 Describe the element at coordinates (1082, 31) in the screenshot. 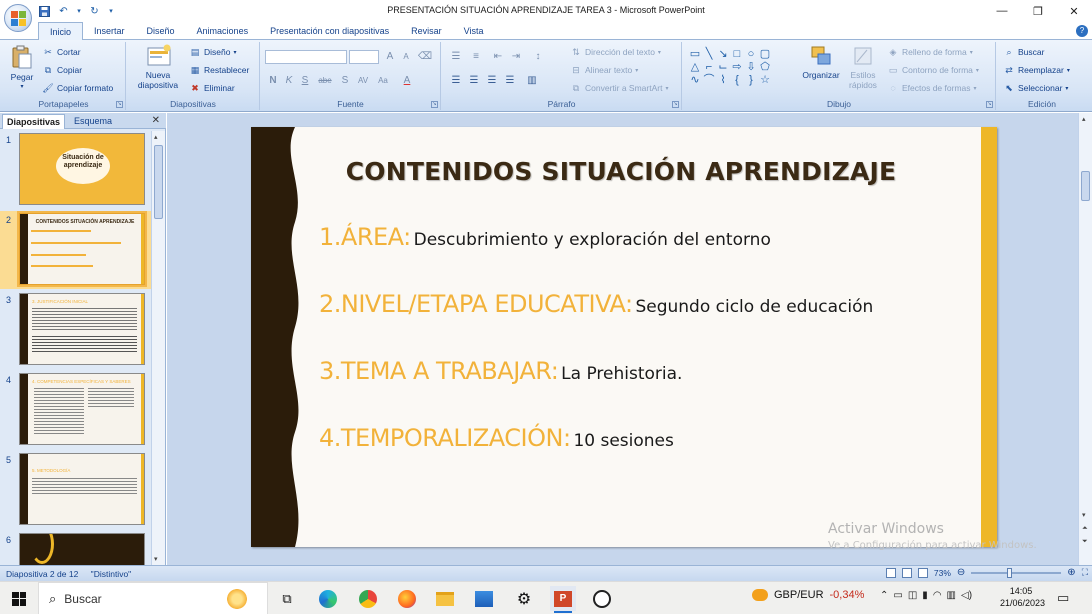

I see `help-icon: ?` at that location.